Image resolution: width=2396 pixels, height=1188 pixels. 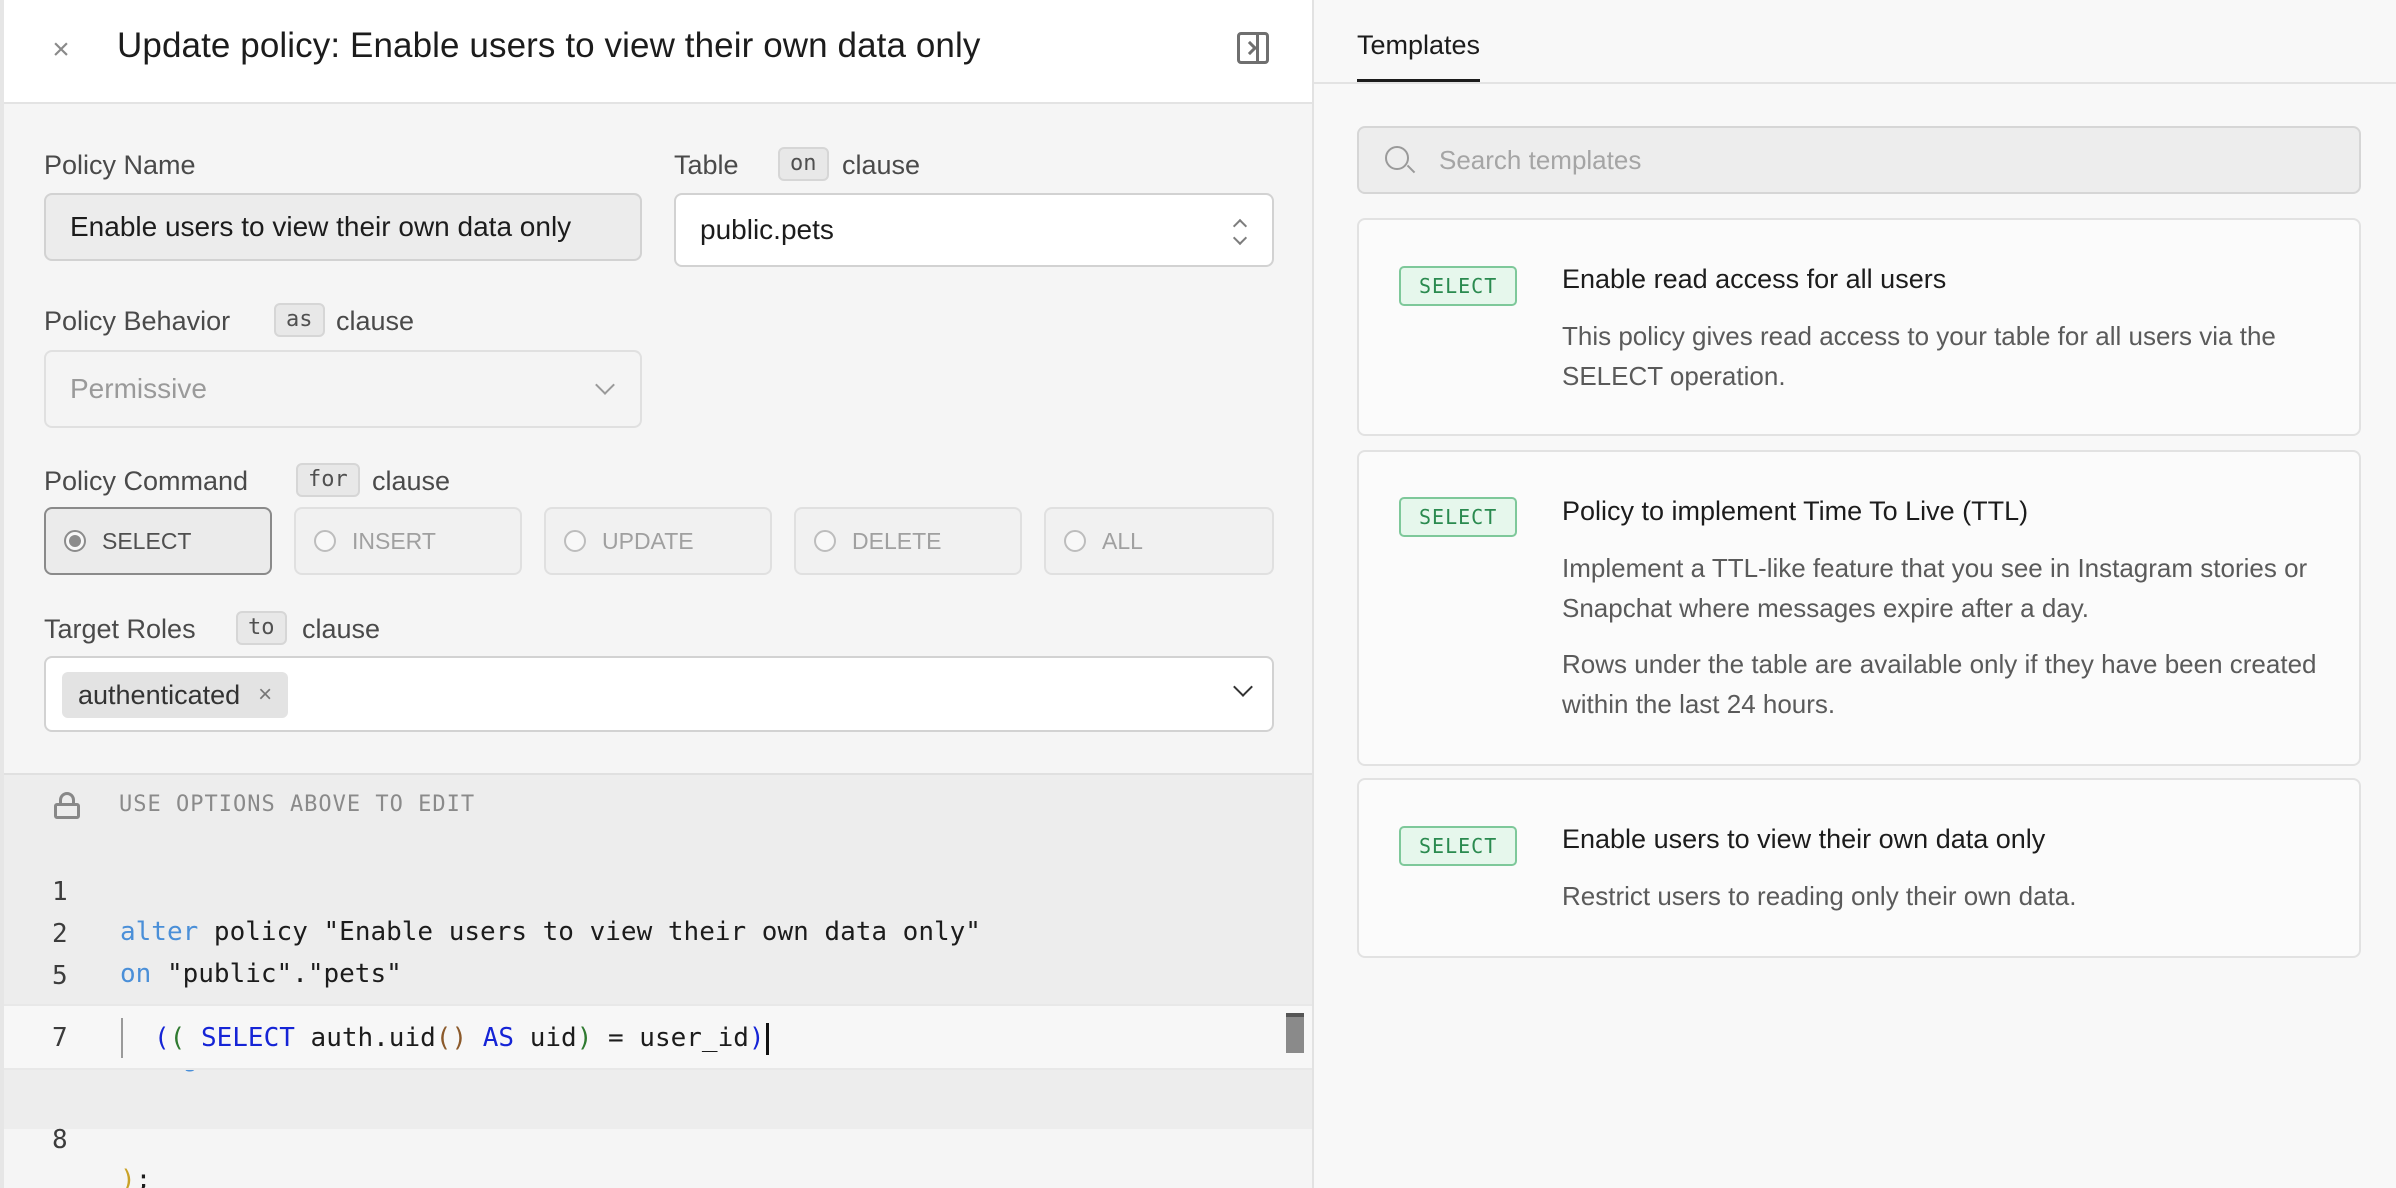 I want to click on code-text: (( SELECT auth.uid() AS uid) = user_id), so click(x=459, y=1038).